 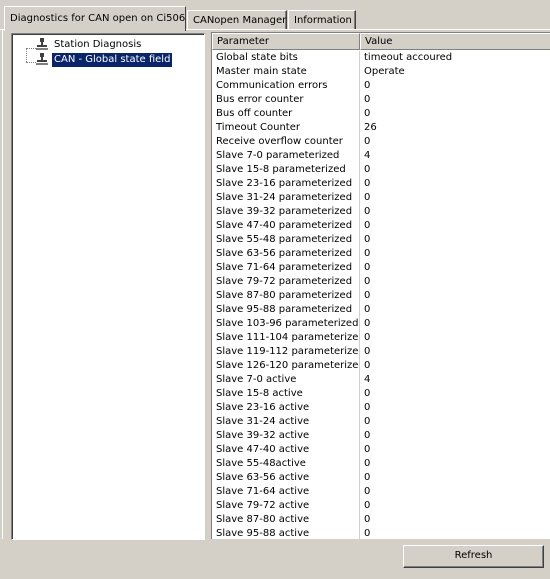 What do you see at coordinates (286, 450) in the screenshot?
I see `parameter-cell: Slave 47-40 active` at bounding box center [286, 450].